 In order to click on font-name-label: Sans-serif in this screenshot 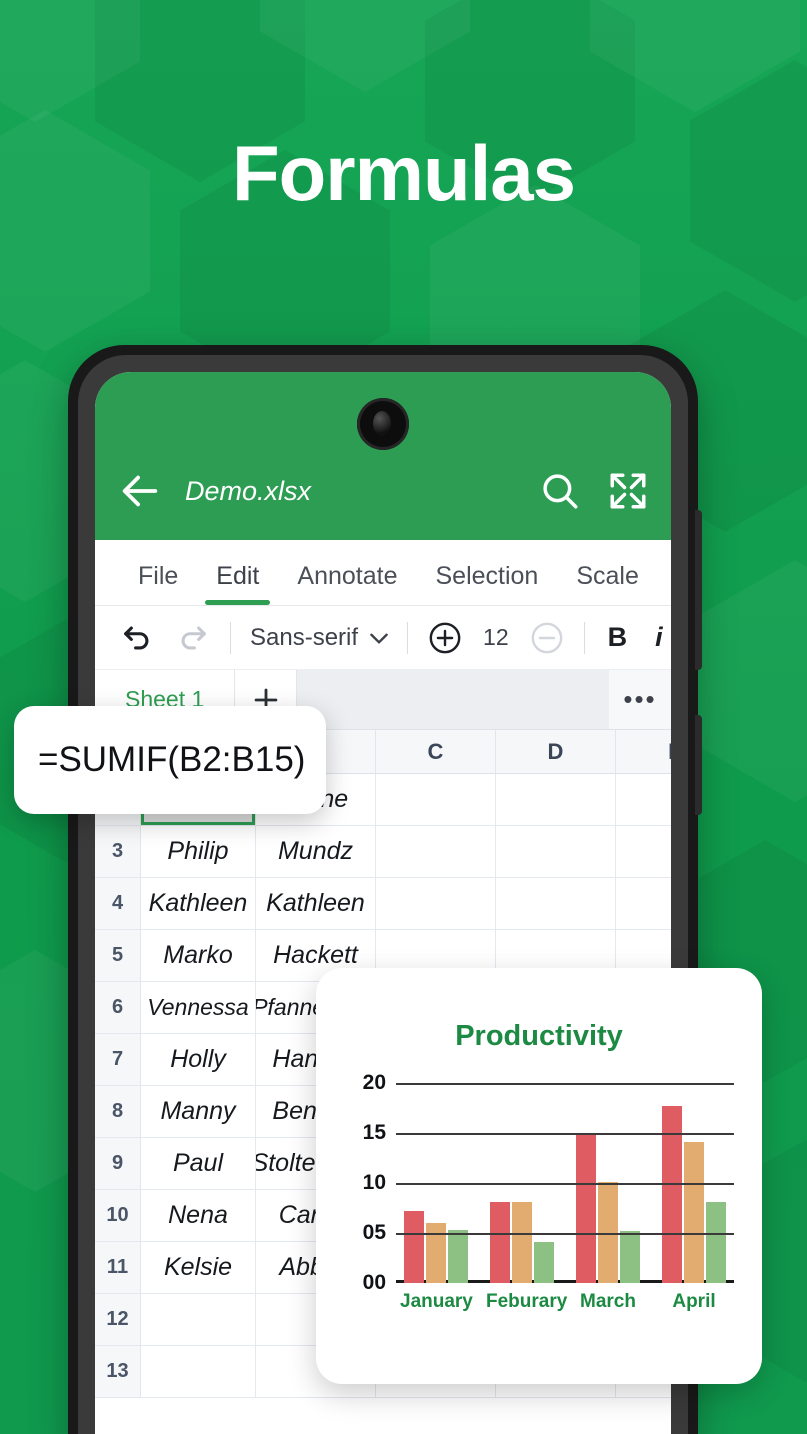, I will do `click(304, 638)`.